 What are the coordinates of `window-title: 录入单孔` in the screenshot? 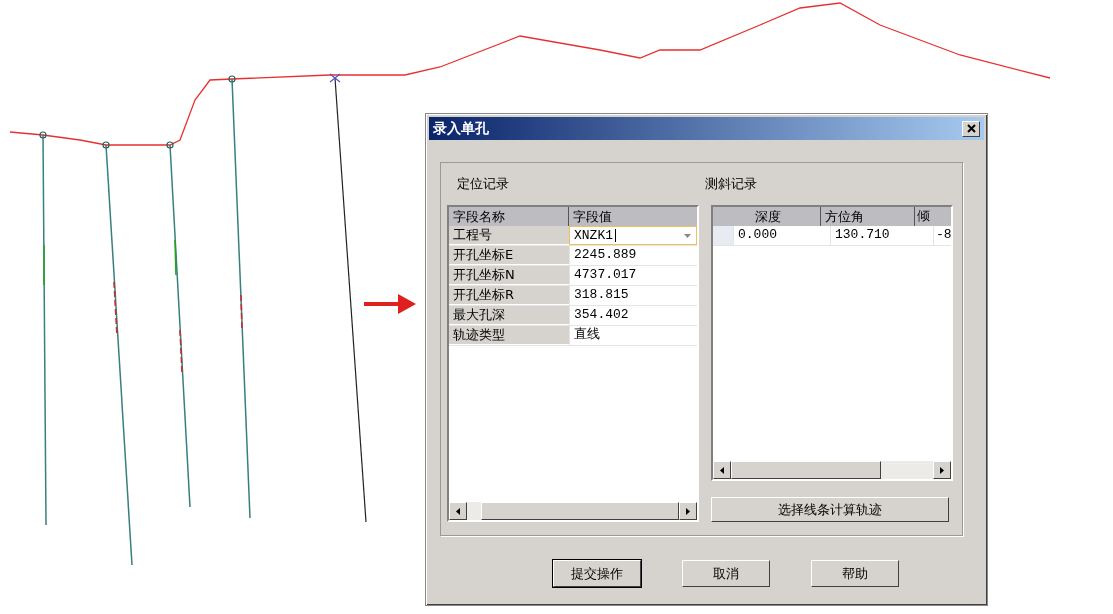 It's located at (461, 128).